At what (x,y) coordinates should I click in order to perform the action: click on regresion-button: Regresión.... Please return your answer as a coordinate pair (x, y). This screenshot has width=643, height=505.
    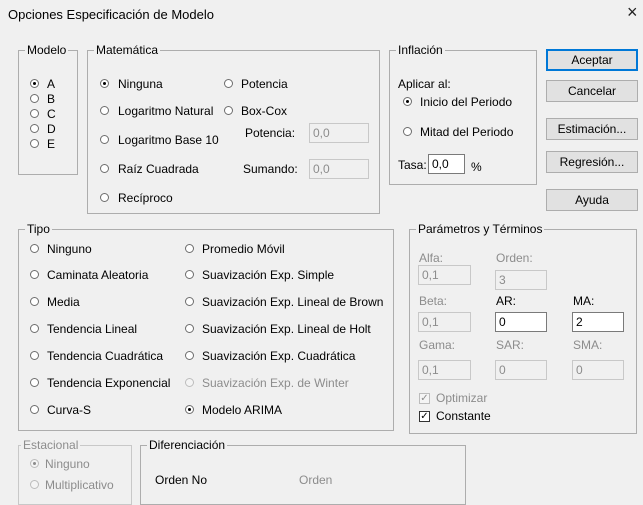
    Looking at the image, I should click on (592, 162).